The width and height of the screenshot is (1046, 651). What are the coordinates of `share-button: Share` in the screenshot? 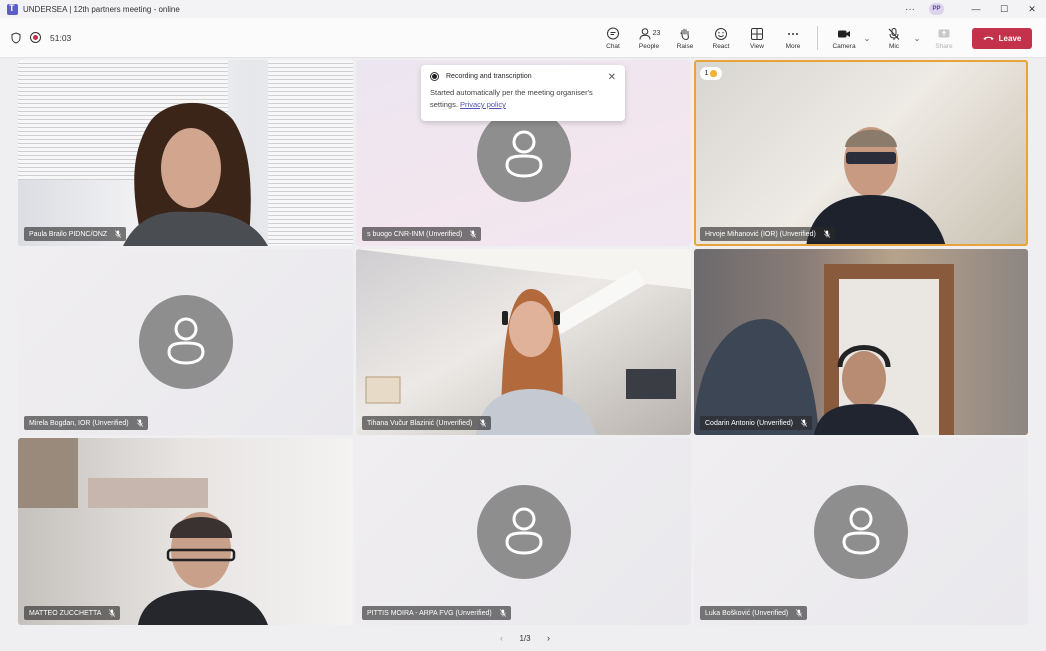 It's located at (944, 38).